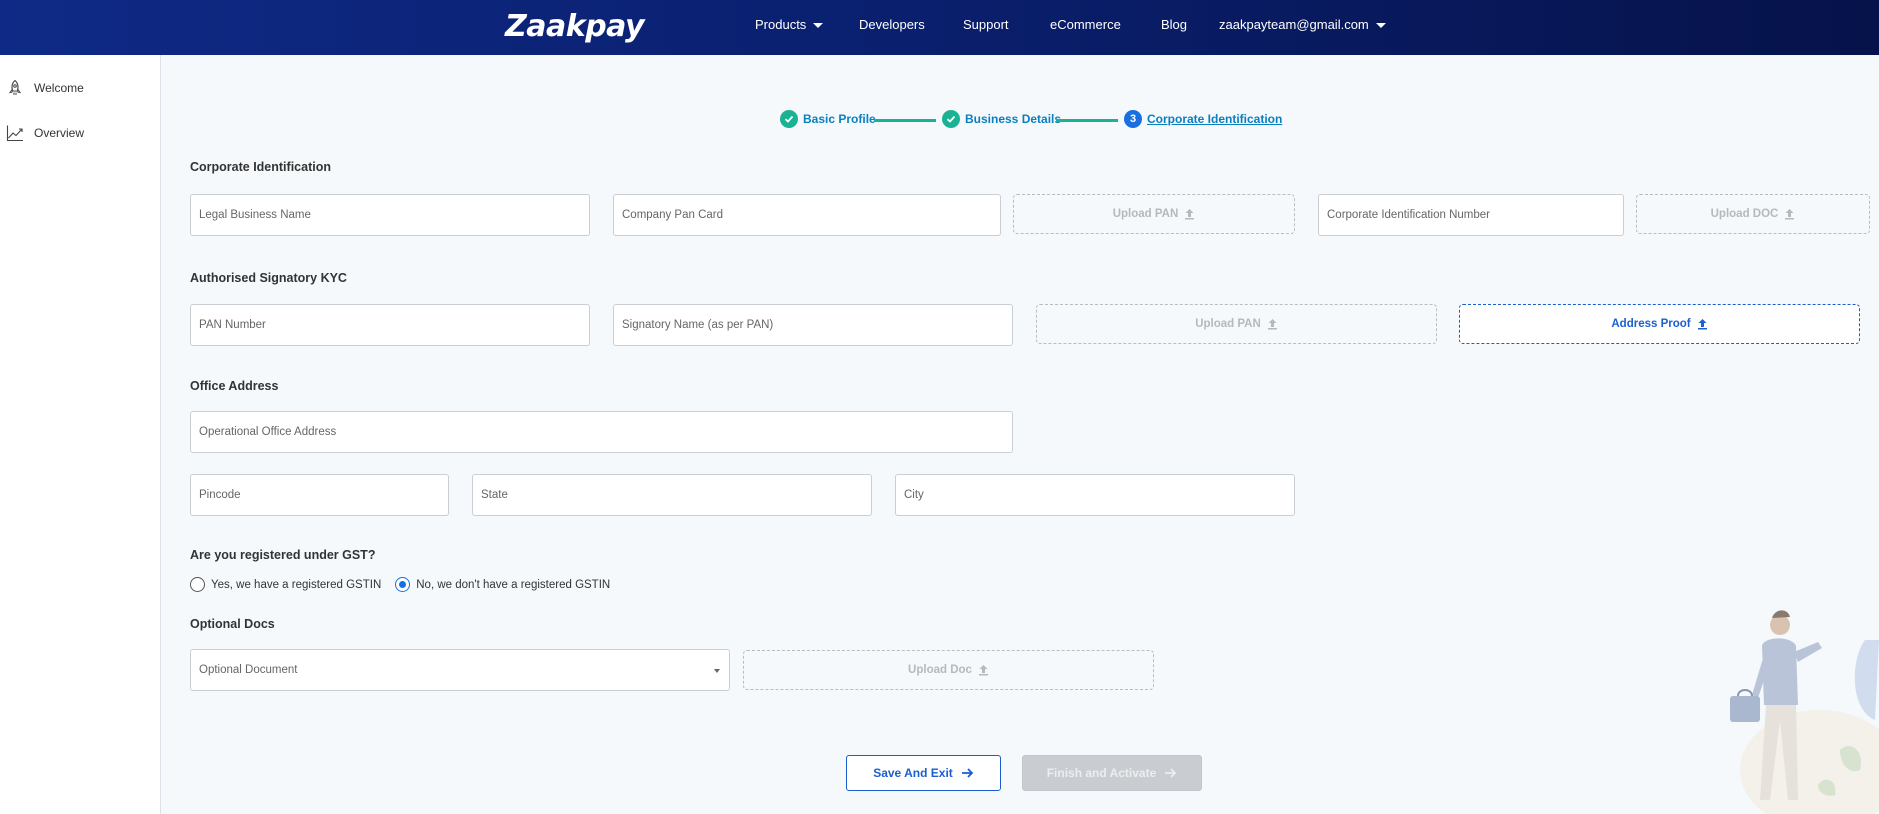 Image resolution: width=1879 pixels, height=814 pixels. Describe the element at coordinates (1013, 119) in the screenshot. I see `step-label: Business Details` at that location.